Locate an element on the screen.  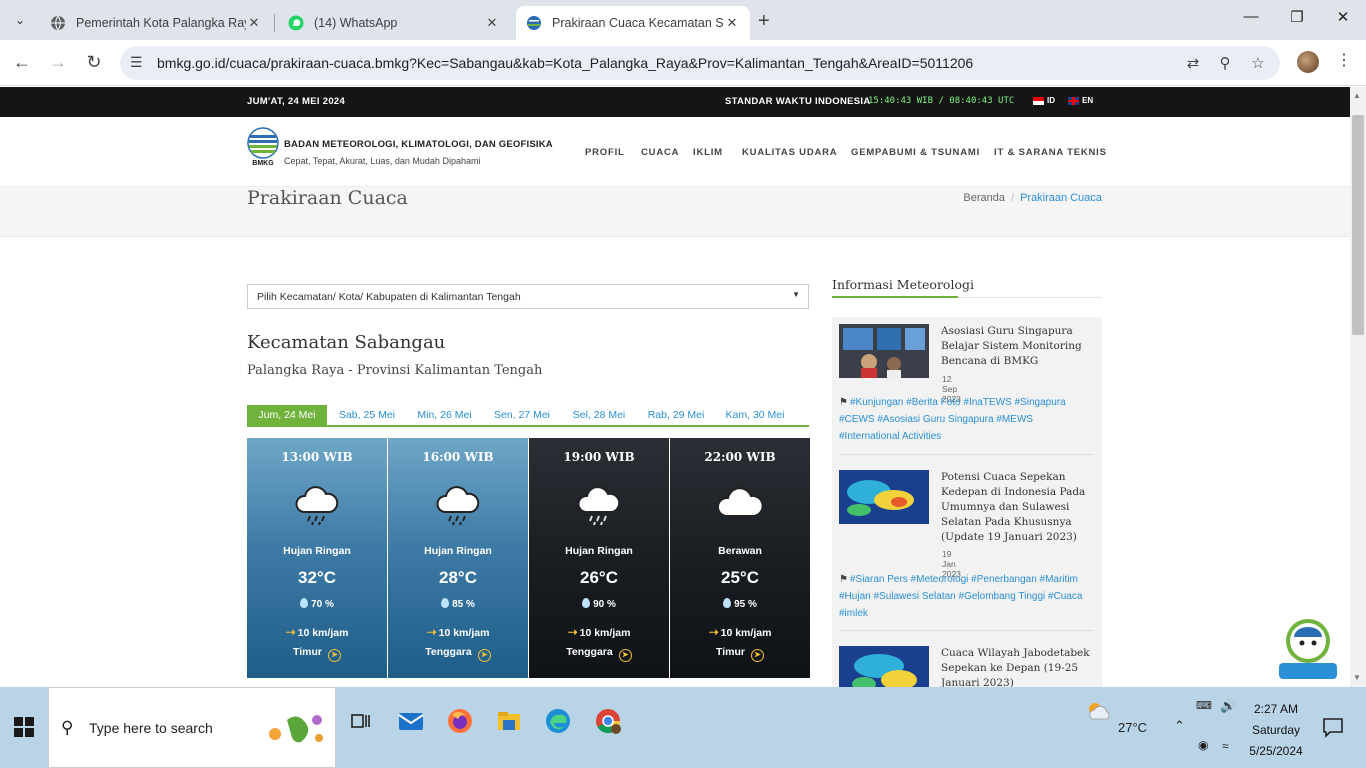
breadcrumb-home: Beranda is located at coordinates (984, 198).